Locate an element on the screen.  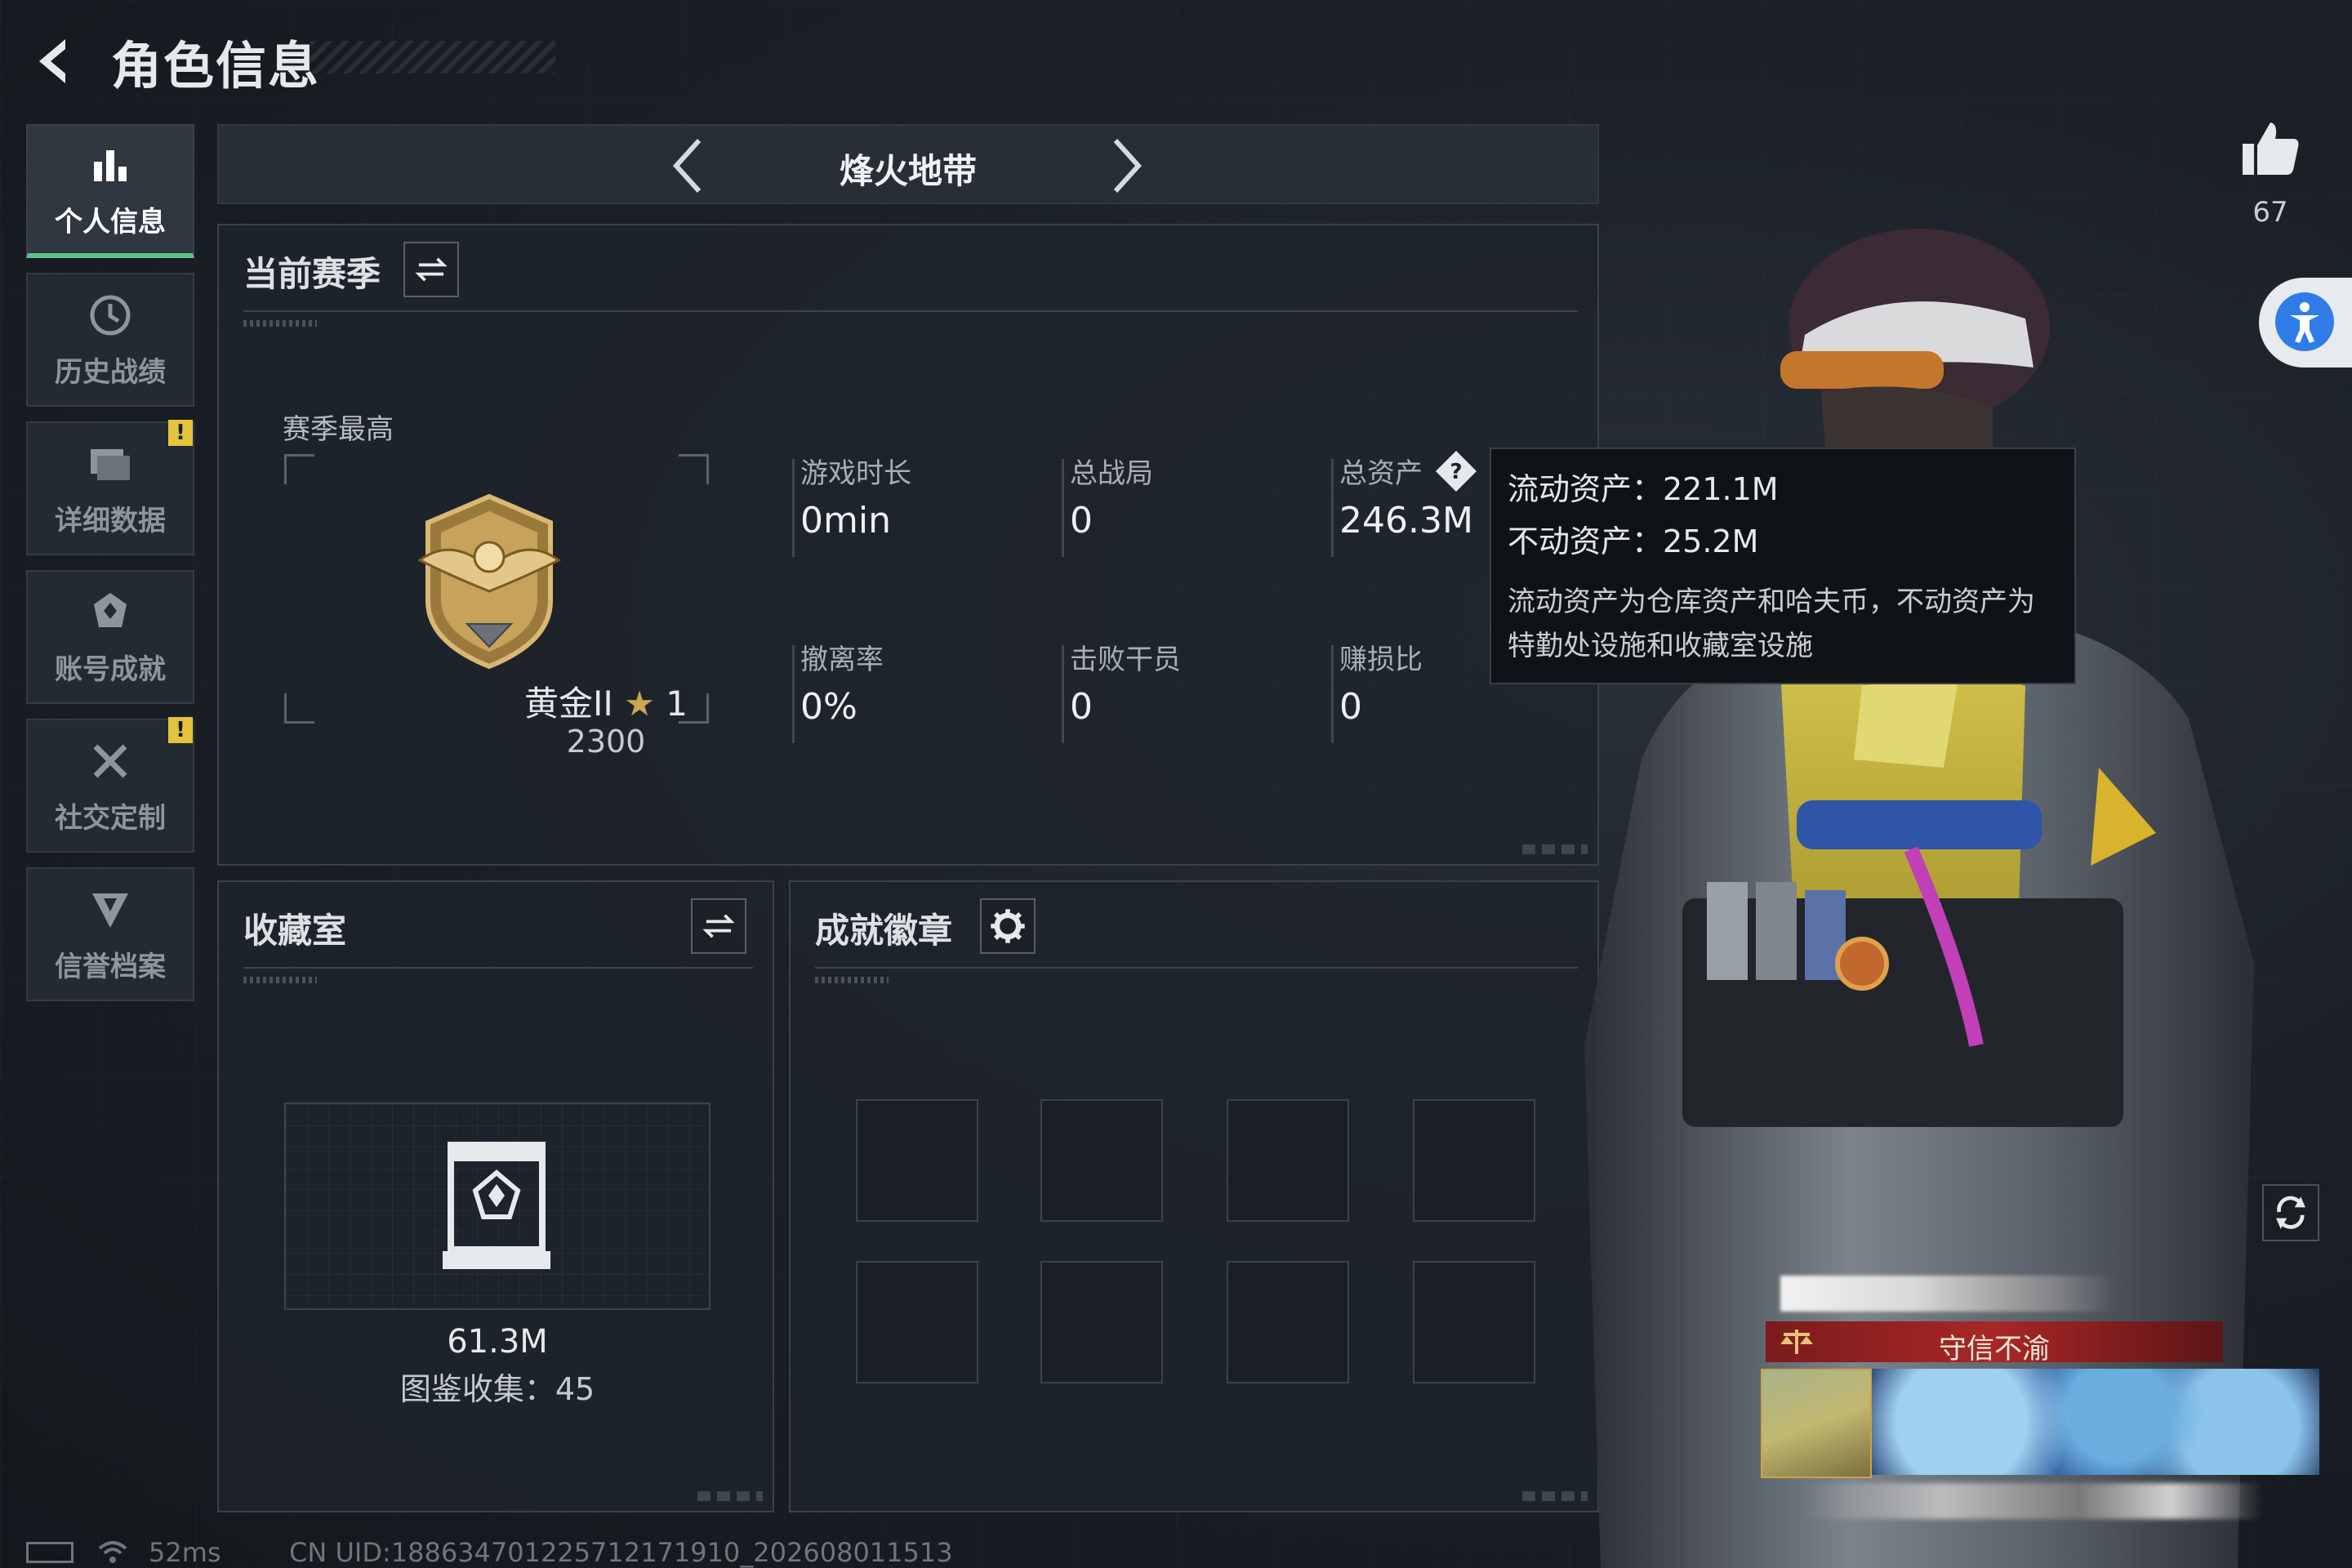
ping-value: 52ms is located at coordinates (185, 1552).